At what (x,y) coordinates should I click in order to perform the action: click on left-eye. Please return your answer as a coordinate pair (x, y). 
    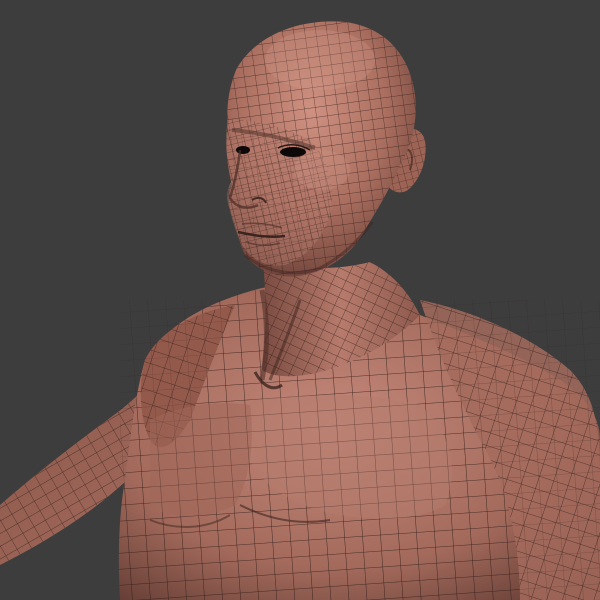
    Looking at the image, I should click on (243, 150).